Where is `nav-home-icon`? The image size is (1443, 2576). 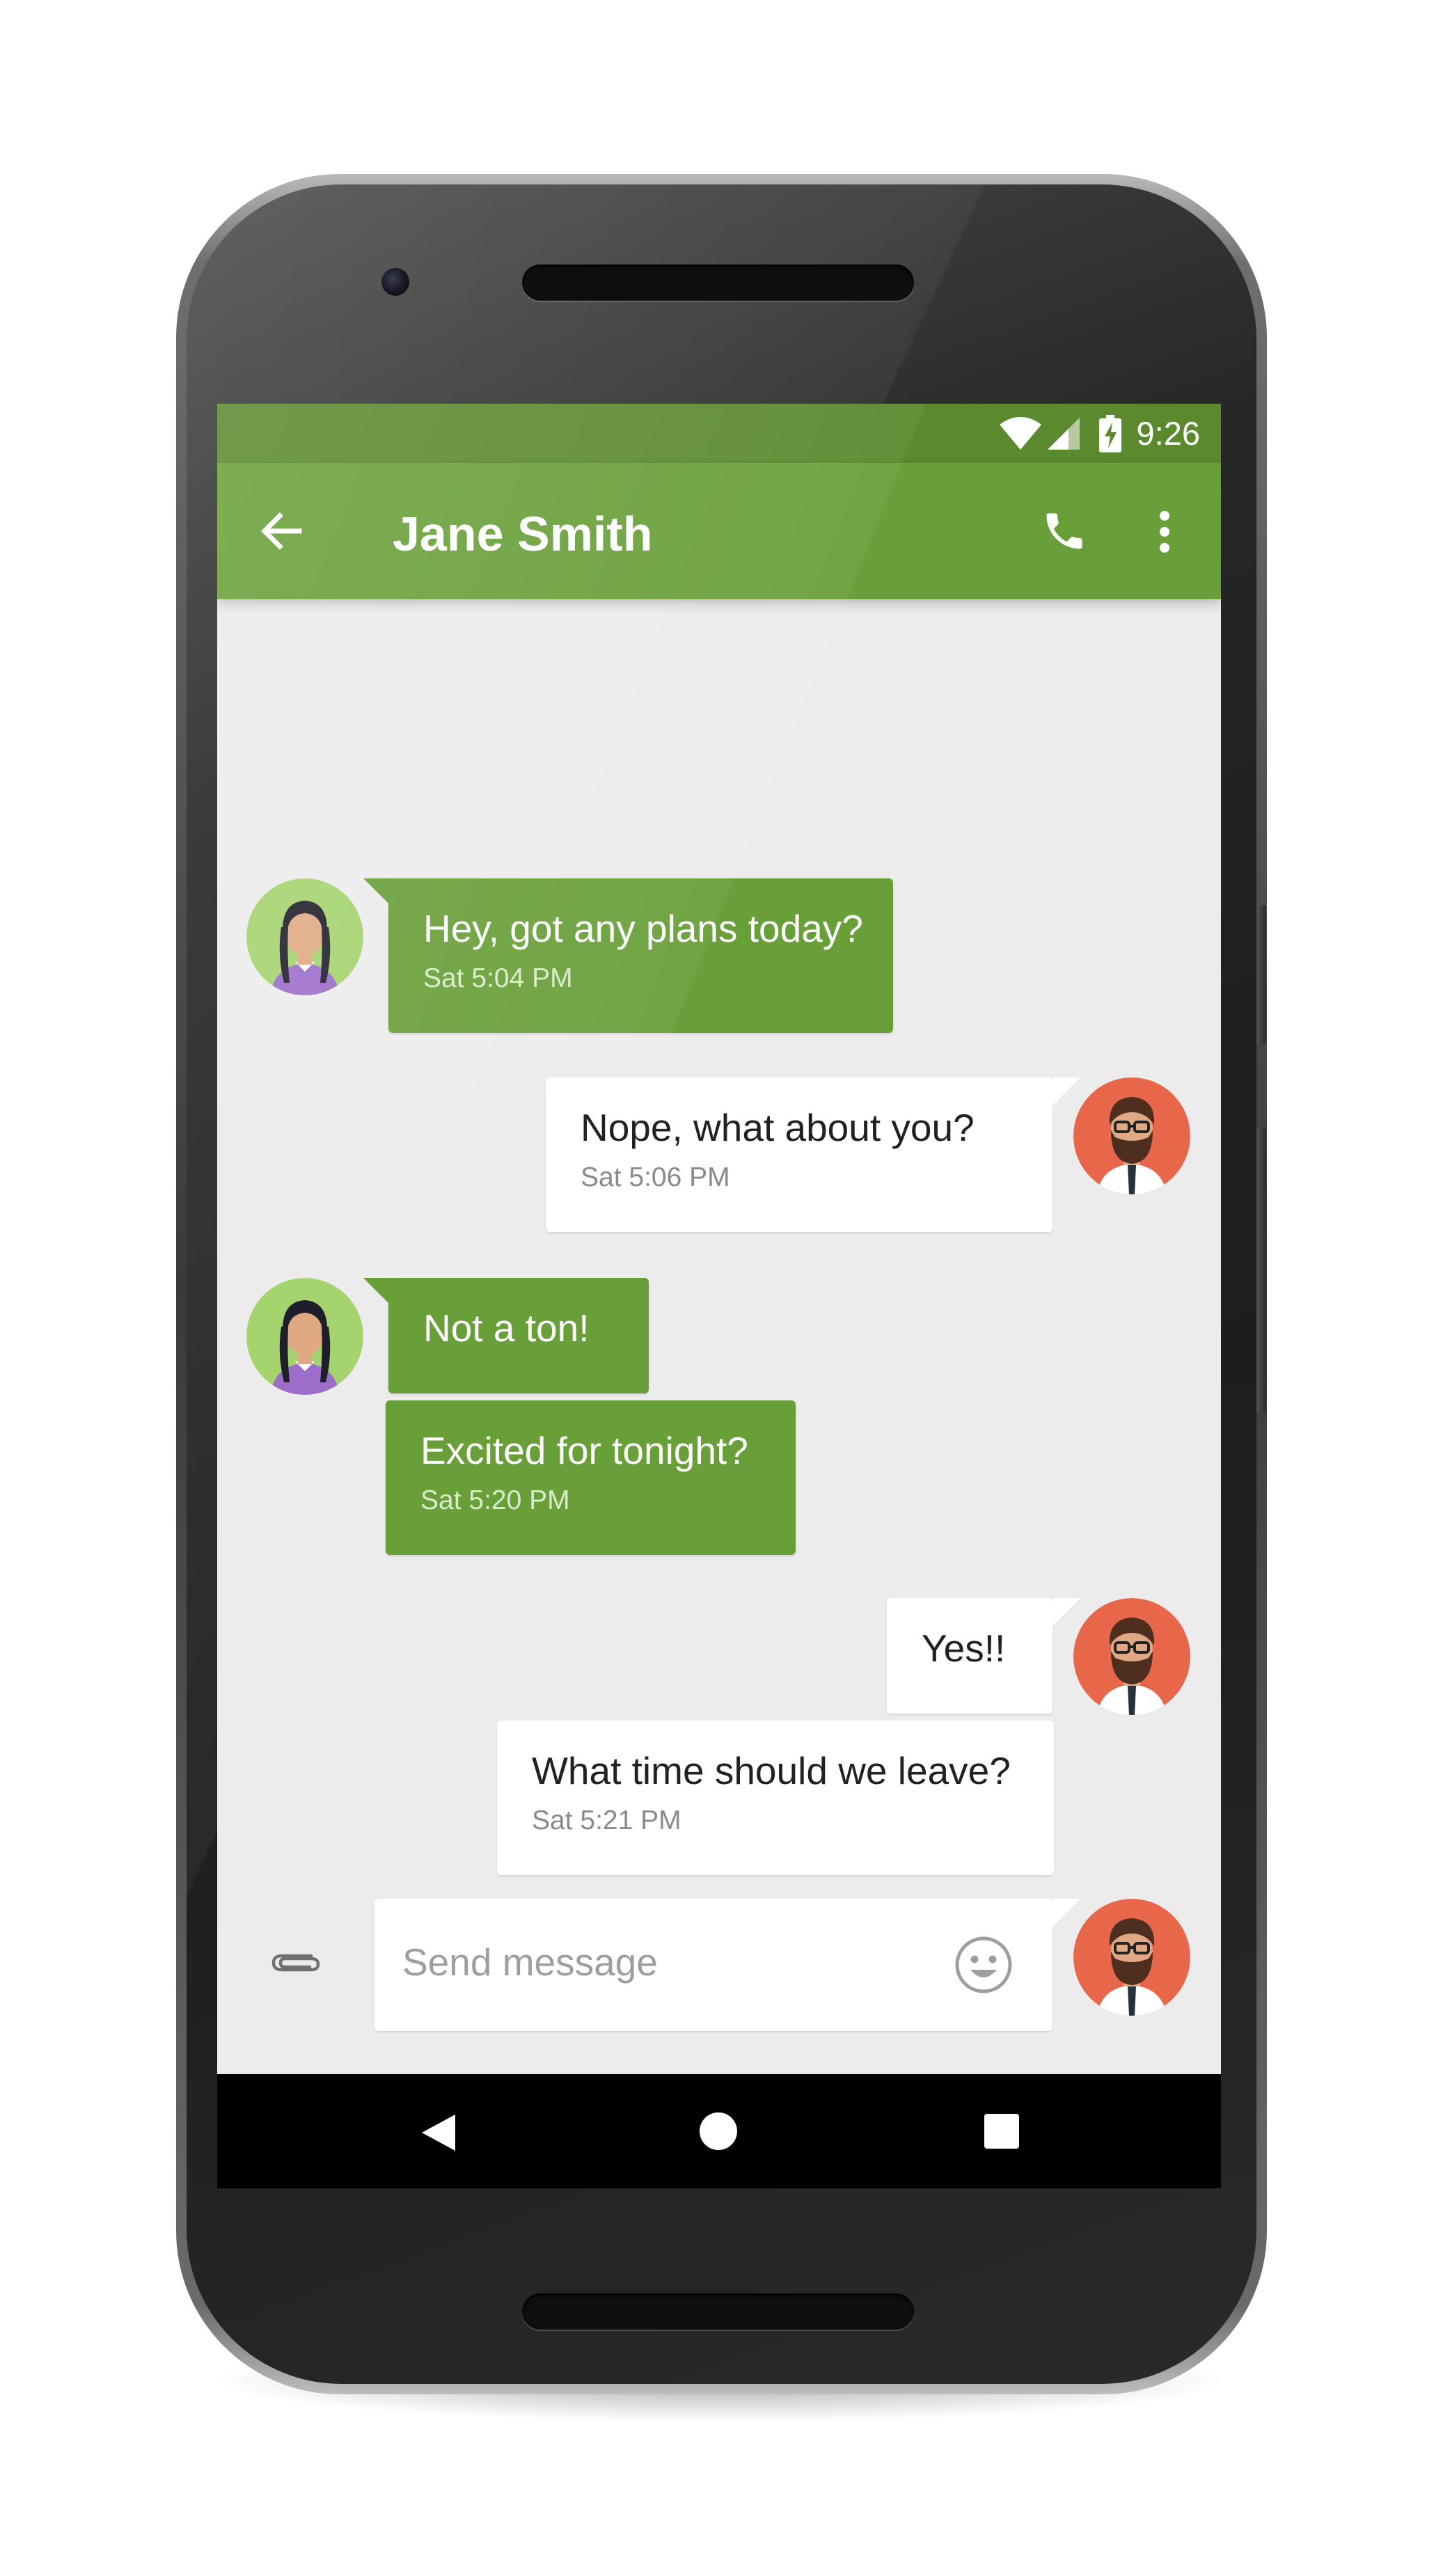 nav-home-icon is located at coordinates (718, 2131).